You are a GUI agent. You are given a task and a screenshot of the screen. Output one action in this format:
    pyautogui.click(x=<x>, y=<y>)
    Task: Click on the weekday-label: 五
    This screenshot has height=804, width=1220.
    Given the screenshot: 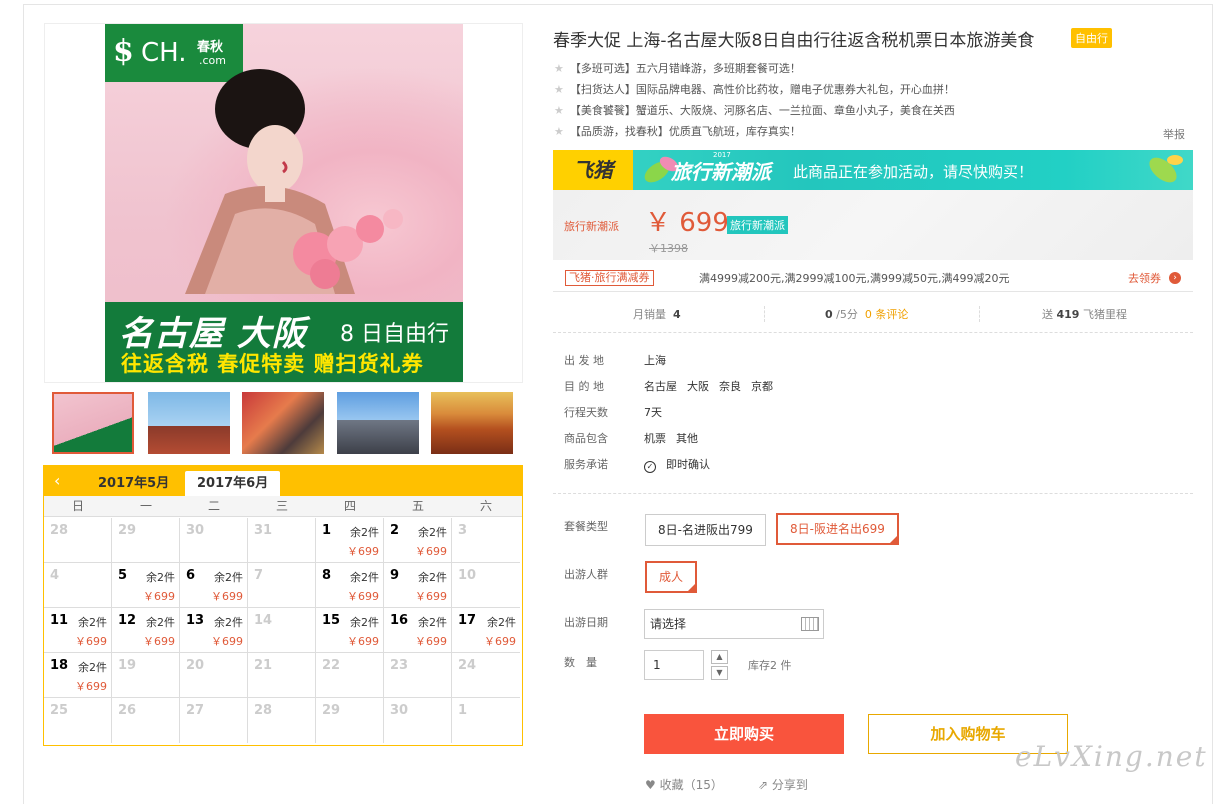 What is the action you would take?
    pyautogui.click(x=417, y=506)
    